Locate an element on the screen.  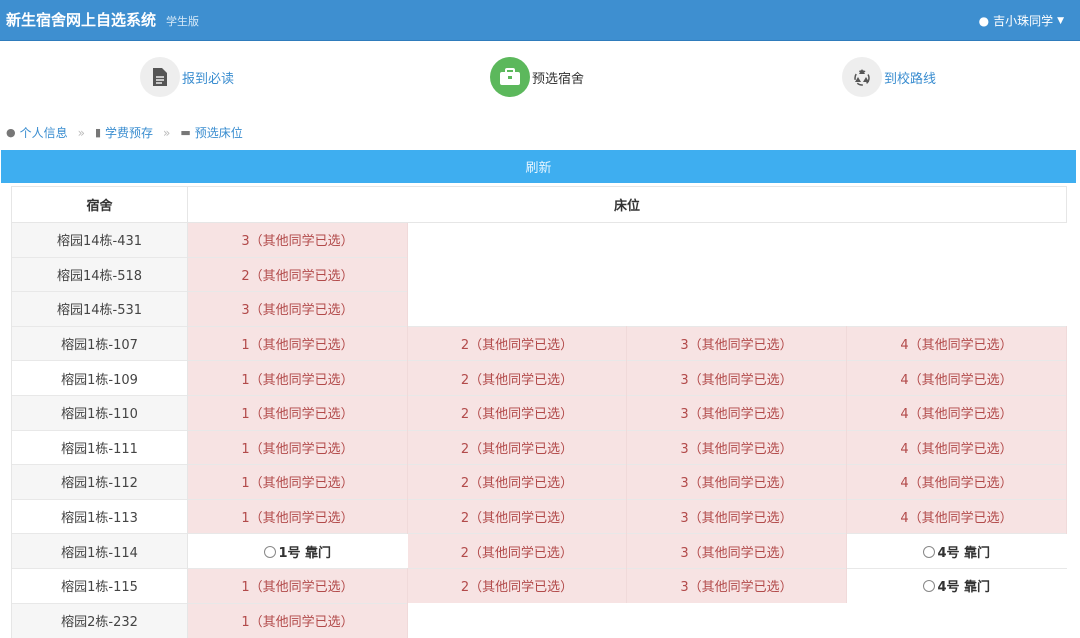
bed-icon: ▬ is located at coordinates (185, 132).